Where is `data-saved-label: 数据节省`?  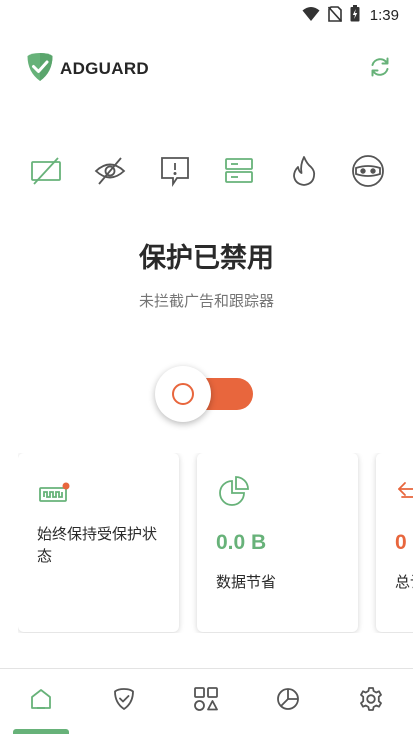 data-saved-label: 数据节省 is located at coordinates (246, 582).